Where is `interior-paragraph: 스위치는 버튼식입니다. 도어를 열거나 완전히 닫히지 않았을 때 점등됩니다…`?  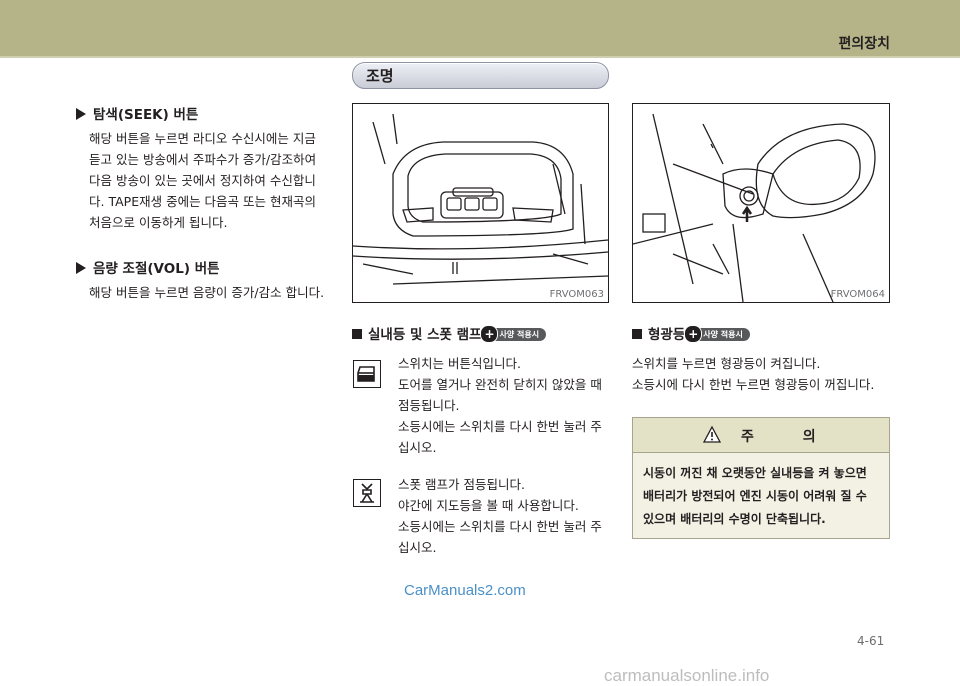
interior-paragraph: 스위치는 버튼식입니다. 도어를 열거나 완전히 닫히지 않았을 때 점등됩니다… is located at coordinates (500, 405).